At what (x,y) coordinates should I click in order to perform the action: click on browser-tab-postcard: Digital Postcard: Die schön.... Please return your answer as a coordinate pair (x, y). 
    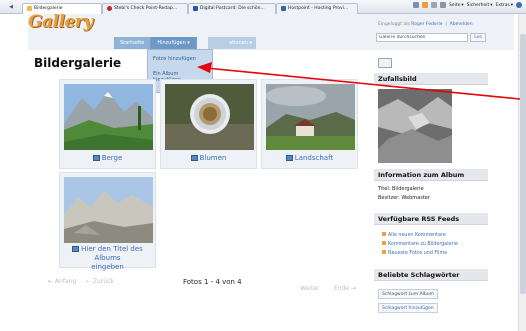
    Looking at the image, I should click on (232, 8).